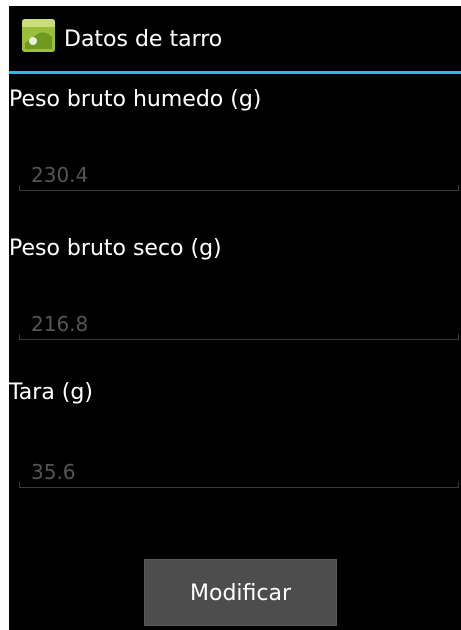 Image resolution: width=461 pixels, height=630 pixels. What do you see at coordinates (51, 392) in the screenshot?
I see `label-tara: Tara (g)` at bounding box center [51, 392].